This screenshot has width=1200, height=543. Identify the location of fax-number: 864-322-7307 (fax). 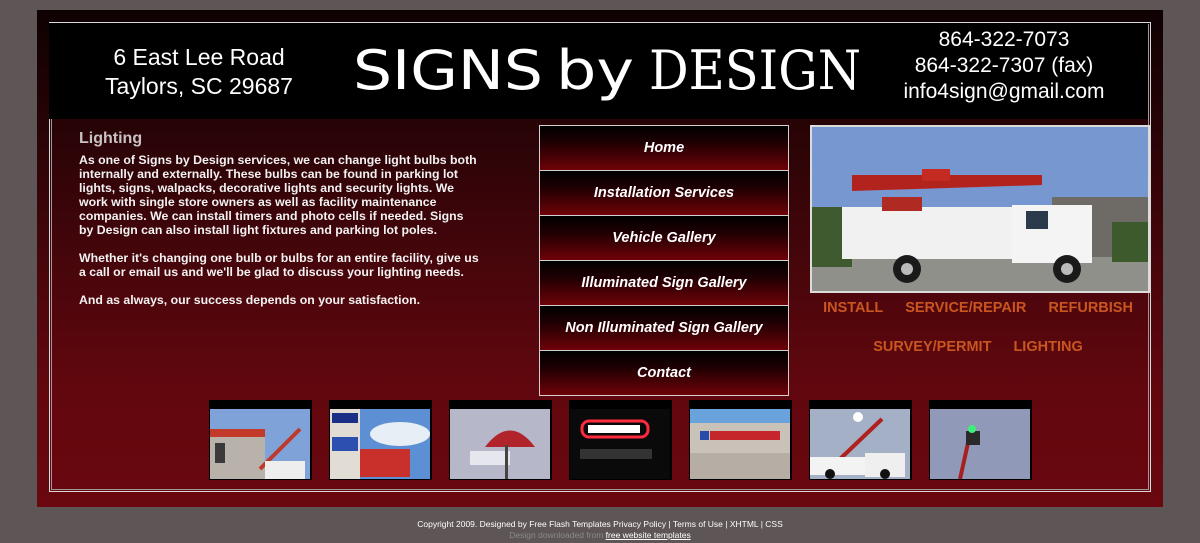
(1004, 65).